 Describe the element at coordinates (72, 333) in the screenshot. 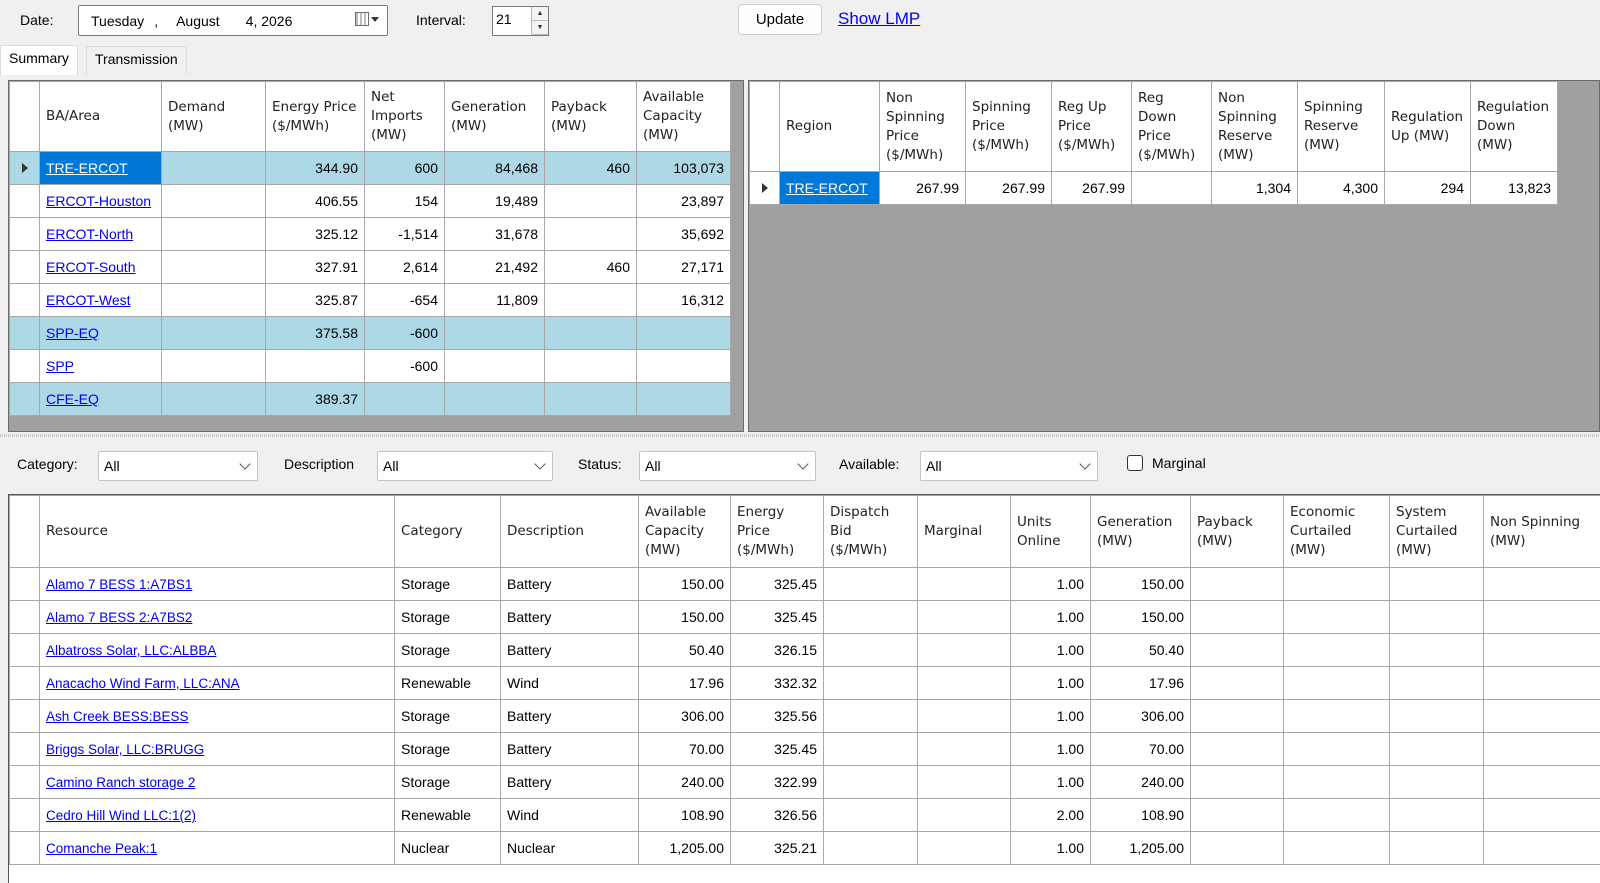

I see `ba-area-link: SPP-EQ` at that location.